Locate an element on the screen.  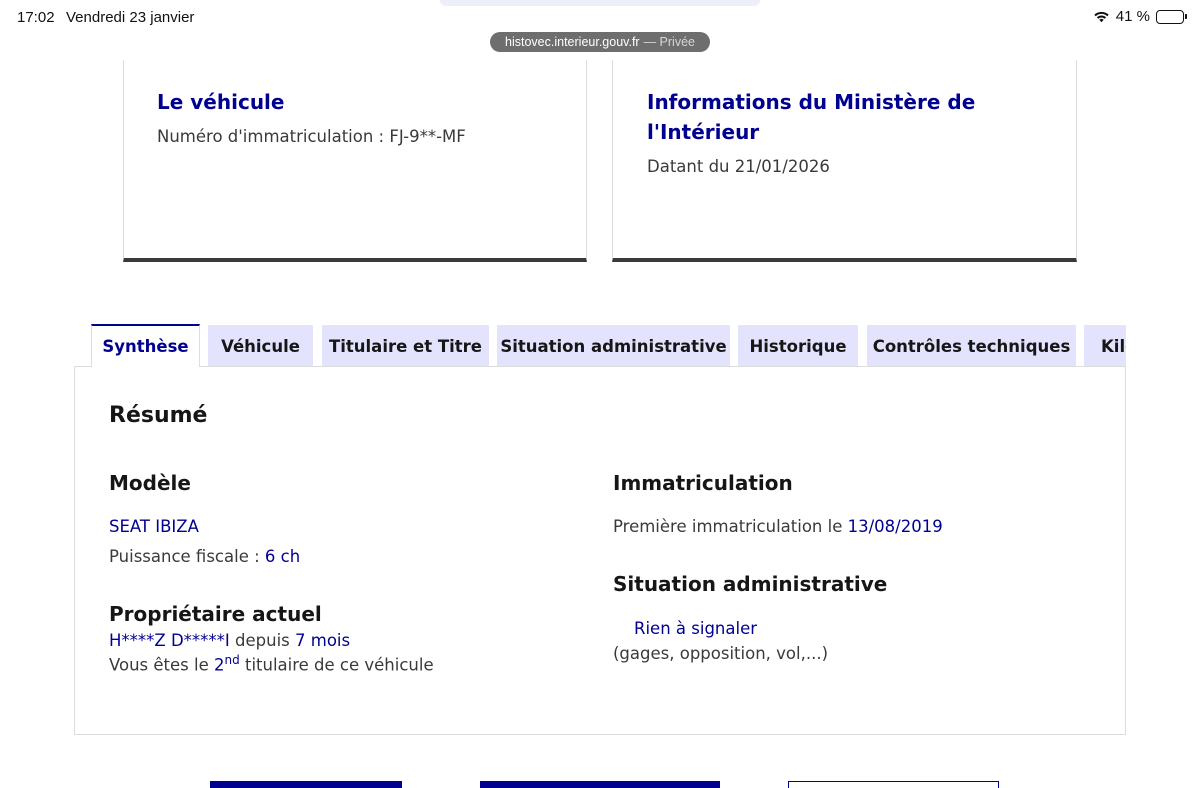
fiscal-power-label: Puissance fiscale : is located at coordinates (187, 556).